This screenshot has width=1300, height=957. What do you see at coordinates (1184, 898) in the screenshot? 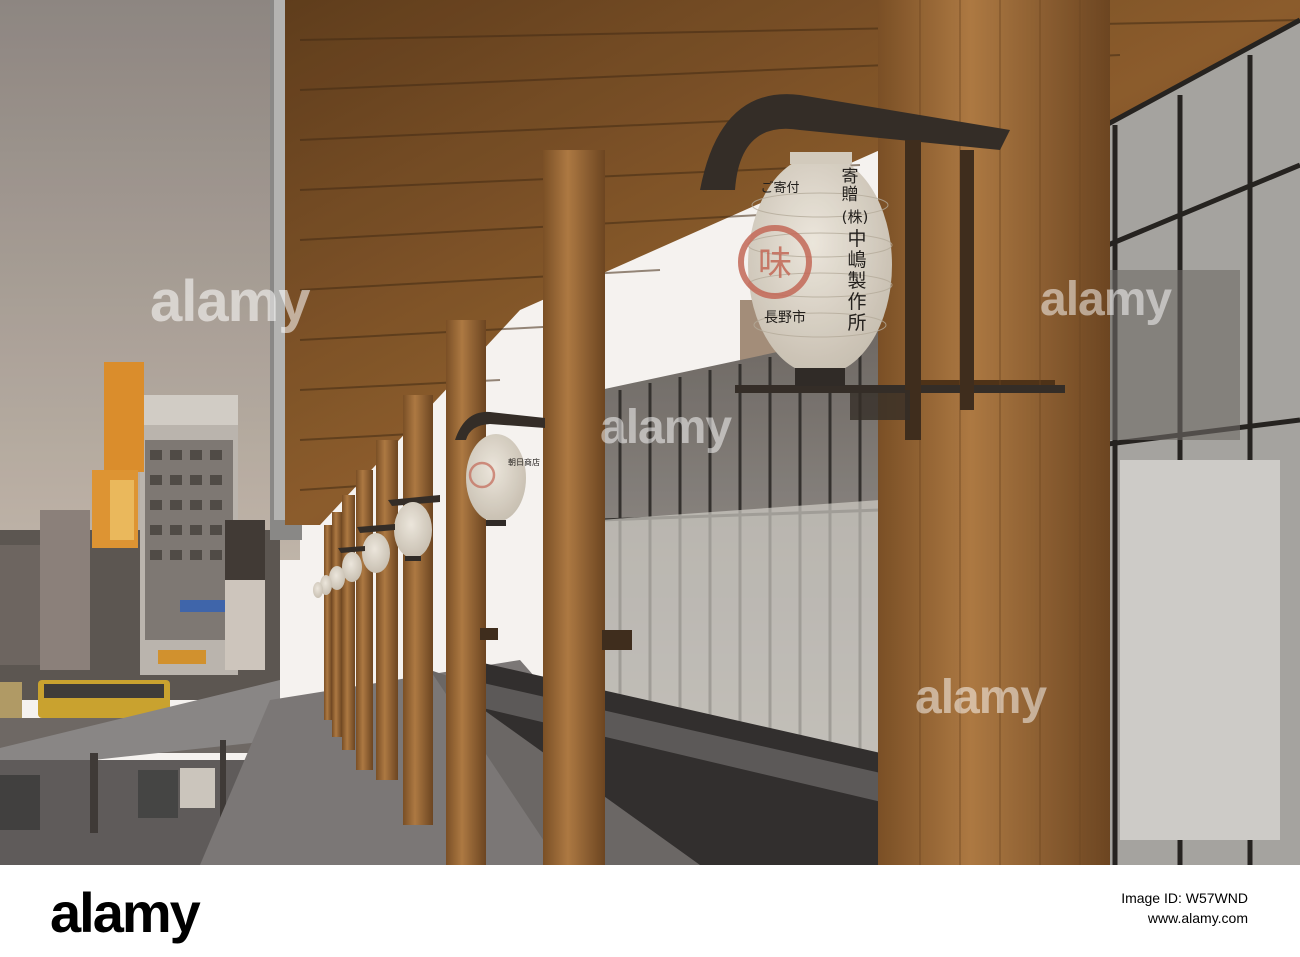
I see `image-id-label: Image ID: W57WND` at bounding box center [1184, 898].